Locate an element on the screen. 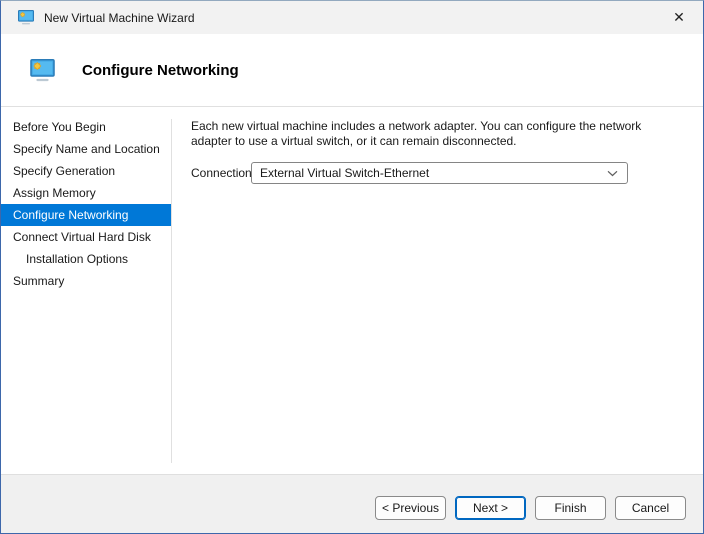  wizard-page-icon is located at coordinates (42, 70).